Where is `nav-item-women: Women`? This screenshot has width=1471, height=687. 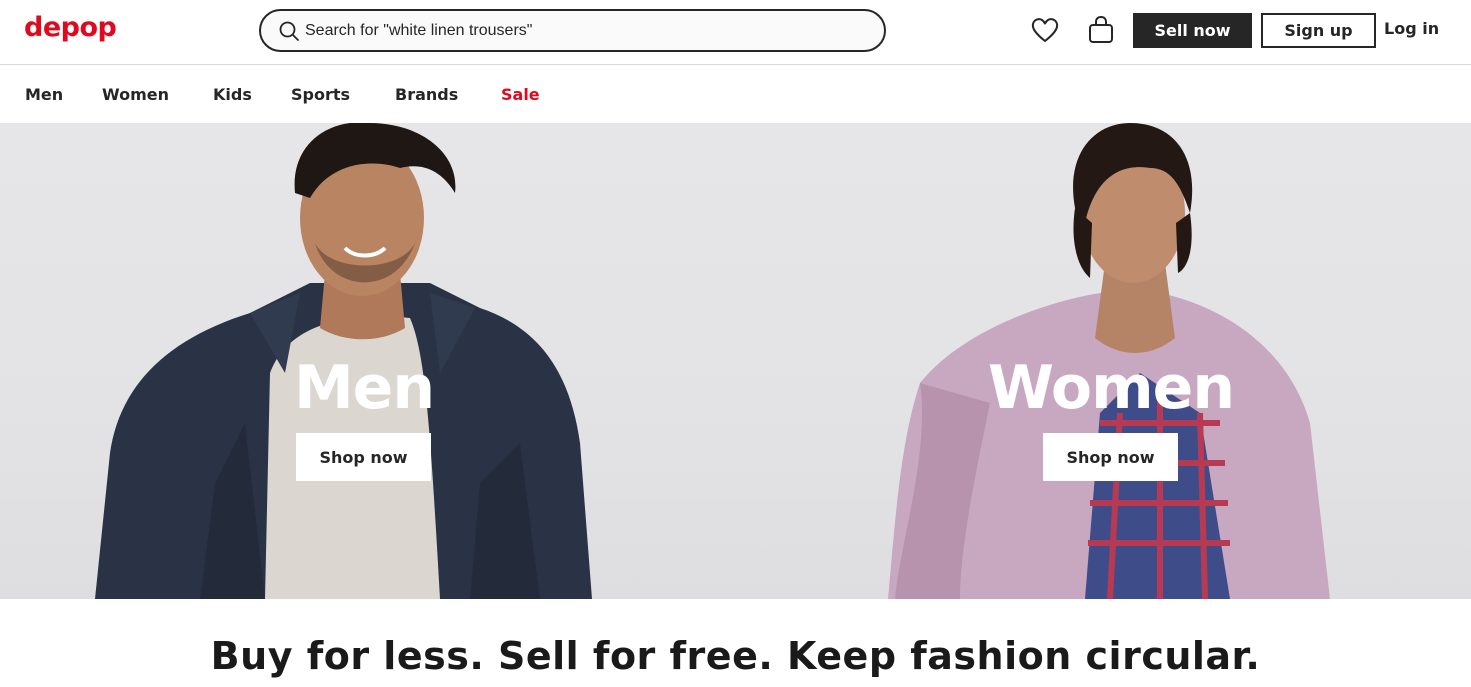
nav-item-women: Women is located at coordinates (135, 94).